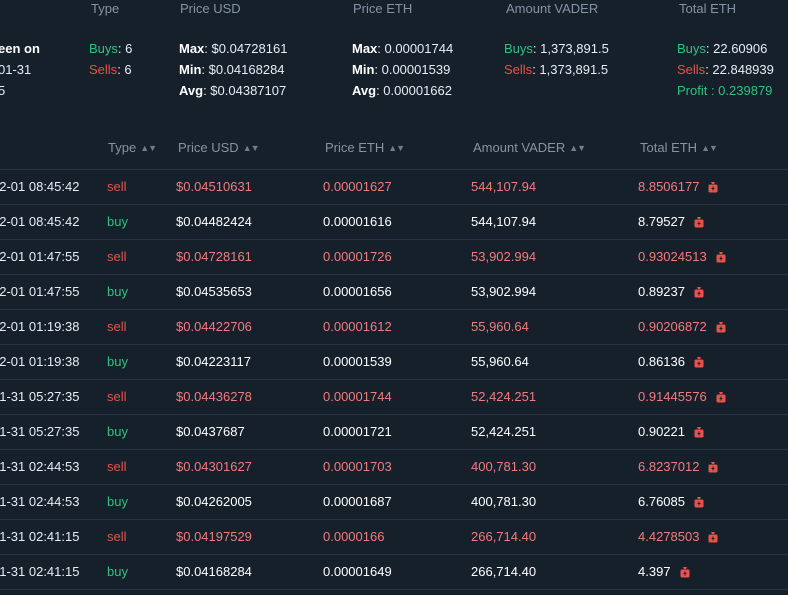  Describe the element at coordinates (529, 147) in the screenshot. I see `column-header-amount: Amount VADER ▲▼` at that location.